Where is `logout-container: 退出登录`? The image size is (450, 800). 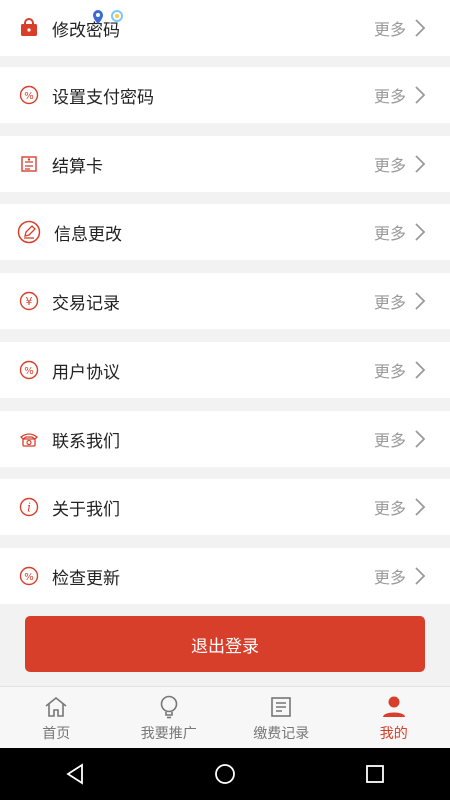
logout-container: 退出登录 is located at coordinates (225, 644).